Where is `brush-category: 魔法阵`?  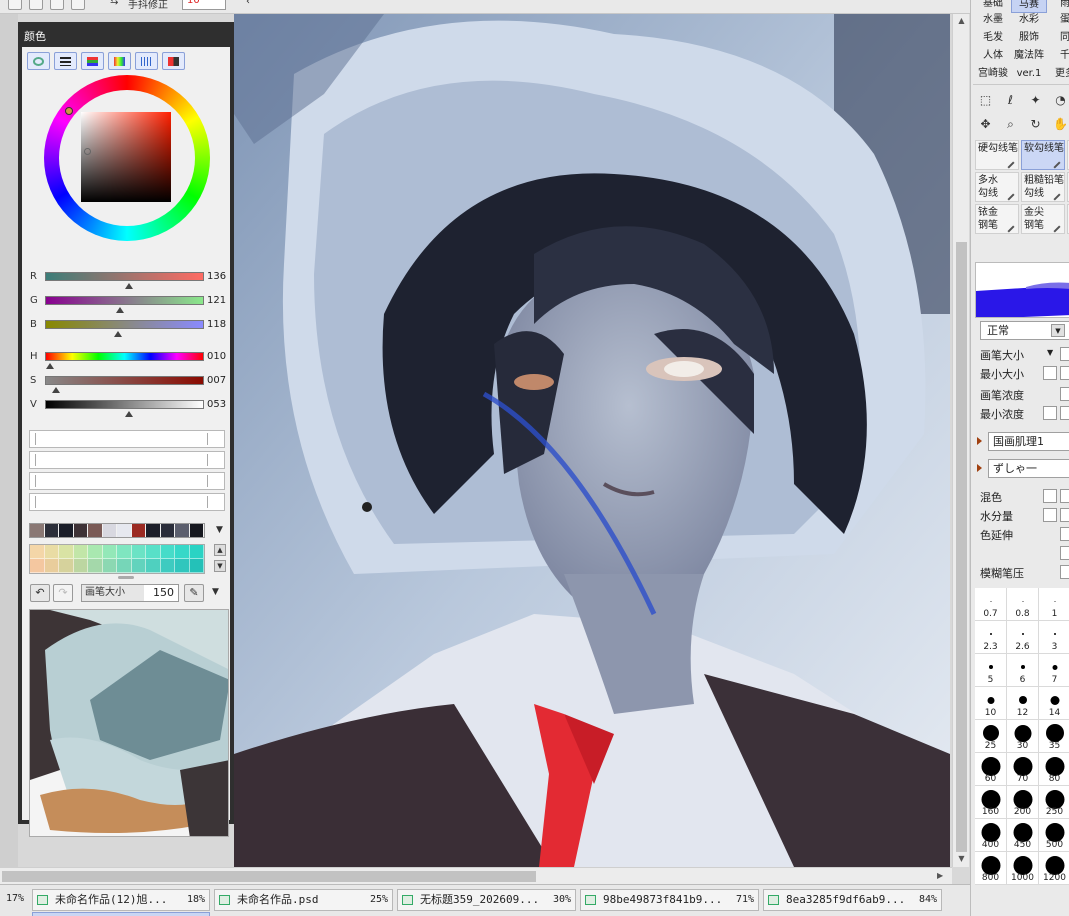
brush-category: 魔法阵 is located at coordinates (1029, 55).